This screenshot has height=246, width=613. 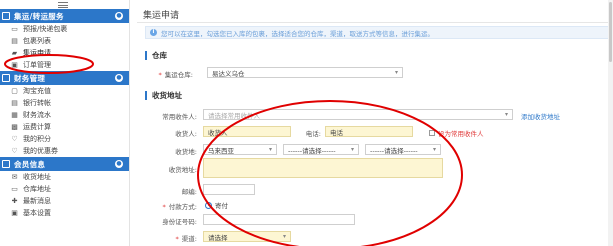 I want to click on sidebar-item-package-list: ▤ 包裹列表, so click(x=64, y=41).